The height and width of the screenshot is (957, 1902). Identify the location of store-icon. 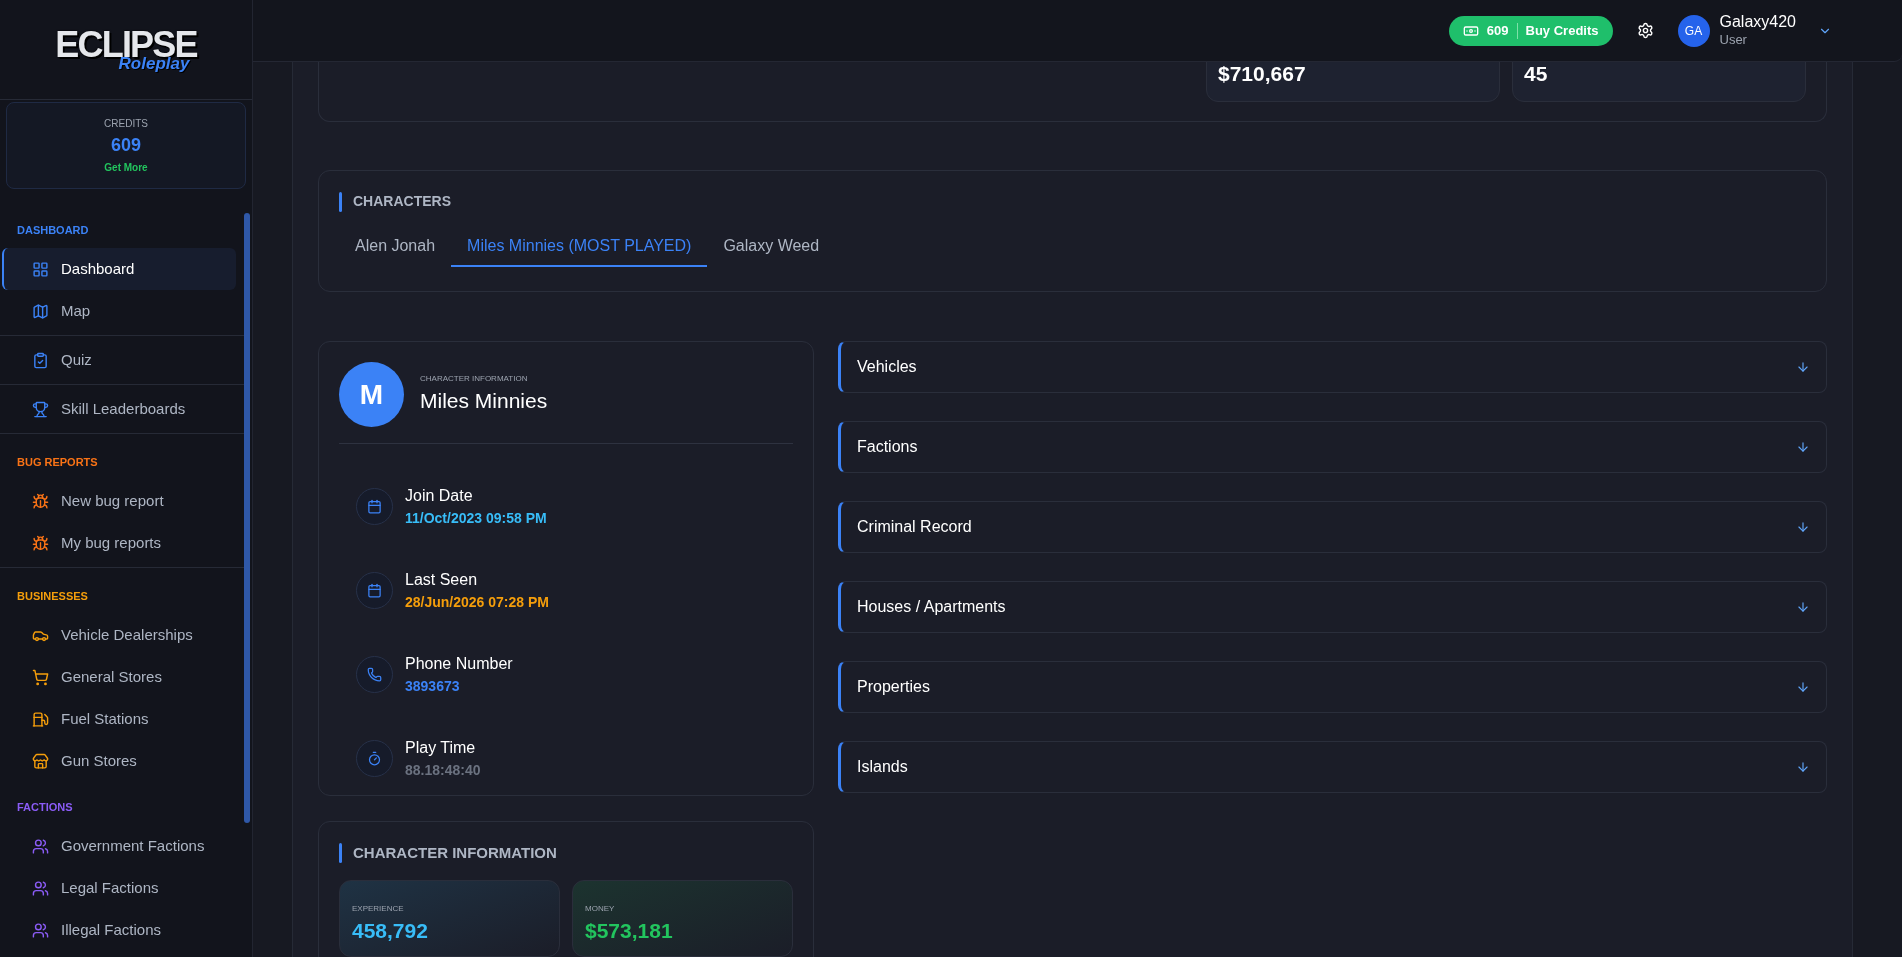
(40, 761).